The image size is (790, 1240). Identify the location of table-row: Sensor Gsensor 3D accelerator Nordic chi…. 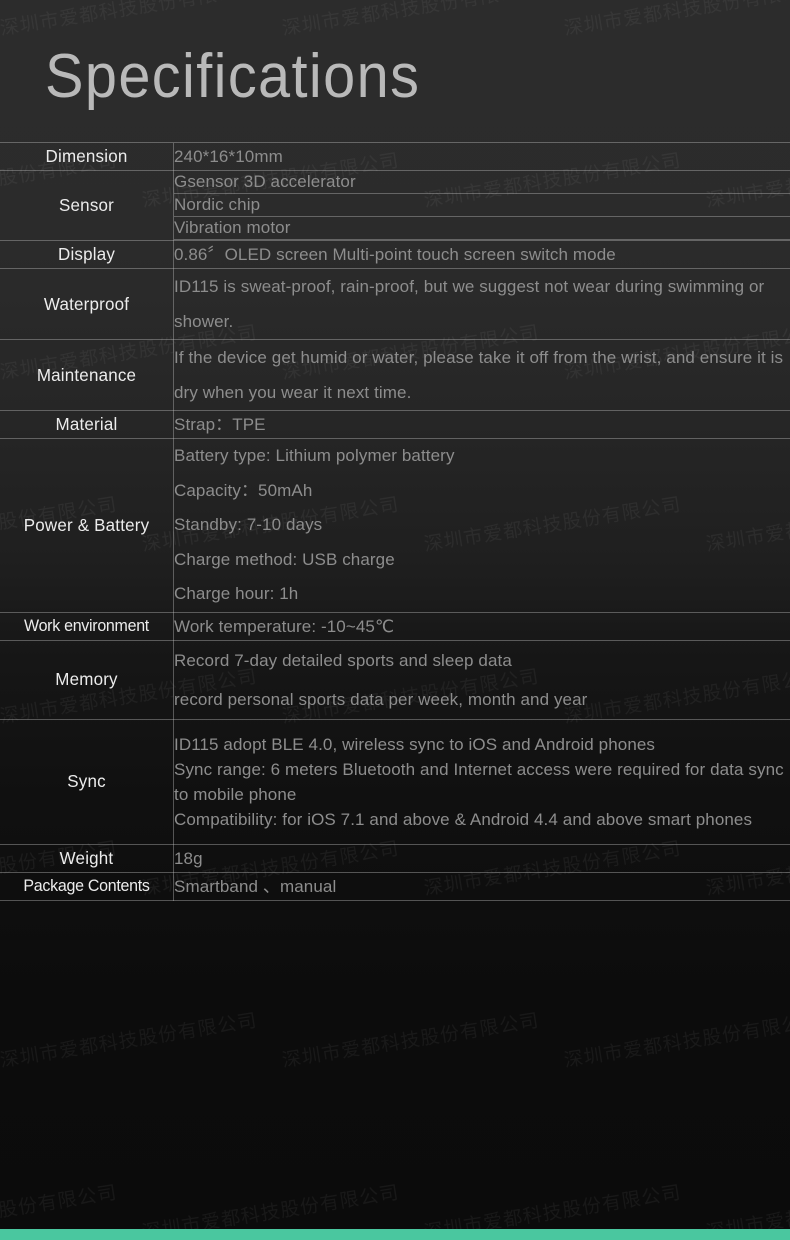
(395, 205).